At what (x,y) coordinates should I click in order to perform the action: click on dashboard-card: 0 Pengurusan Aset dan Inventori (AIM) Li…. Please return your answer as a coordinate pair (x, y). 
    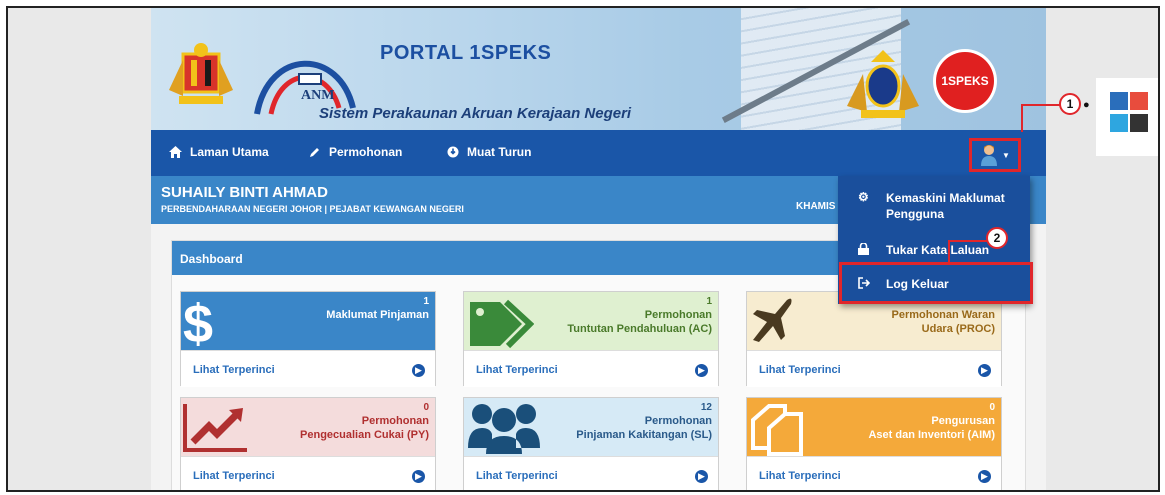
    Looking at the image, I should click on (874, 443).